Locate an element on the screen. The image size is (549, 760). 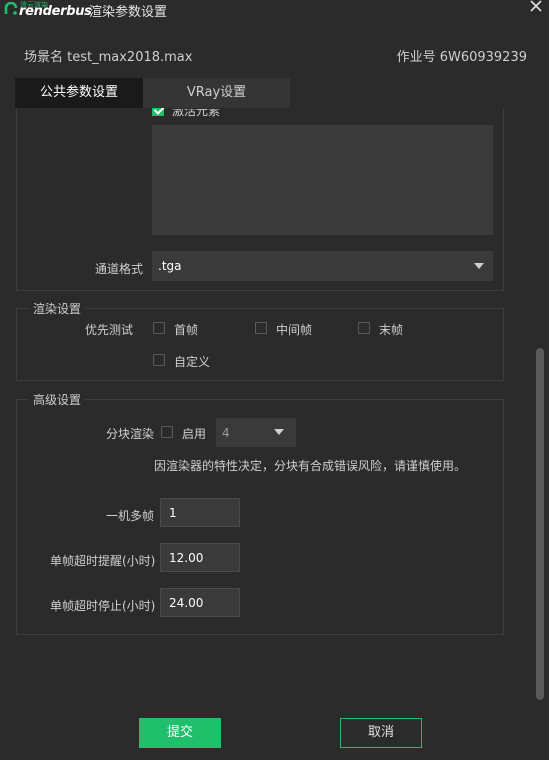
last-frame-label: 末帧 is located at coordinates (391, 330).